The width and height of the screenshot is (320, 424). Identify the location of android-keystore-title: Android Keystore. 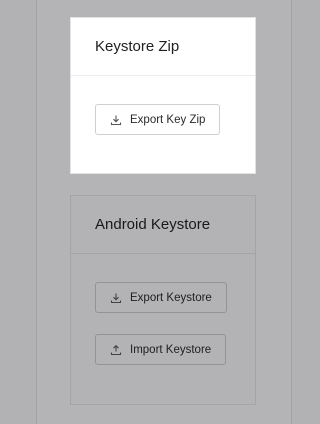
(163, 225).